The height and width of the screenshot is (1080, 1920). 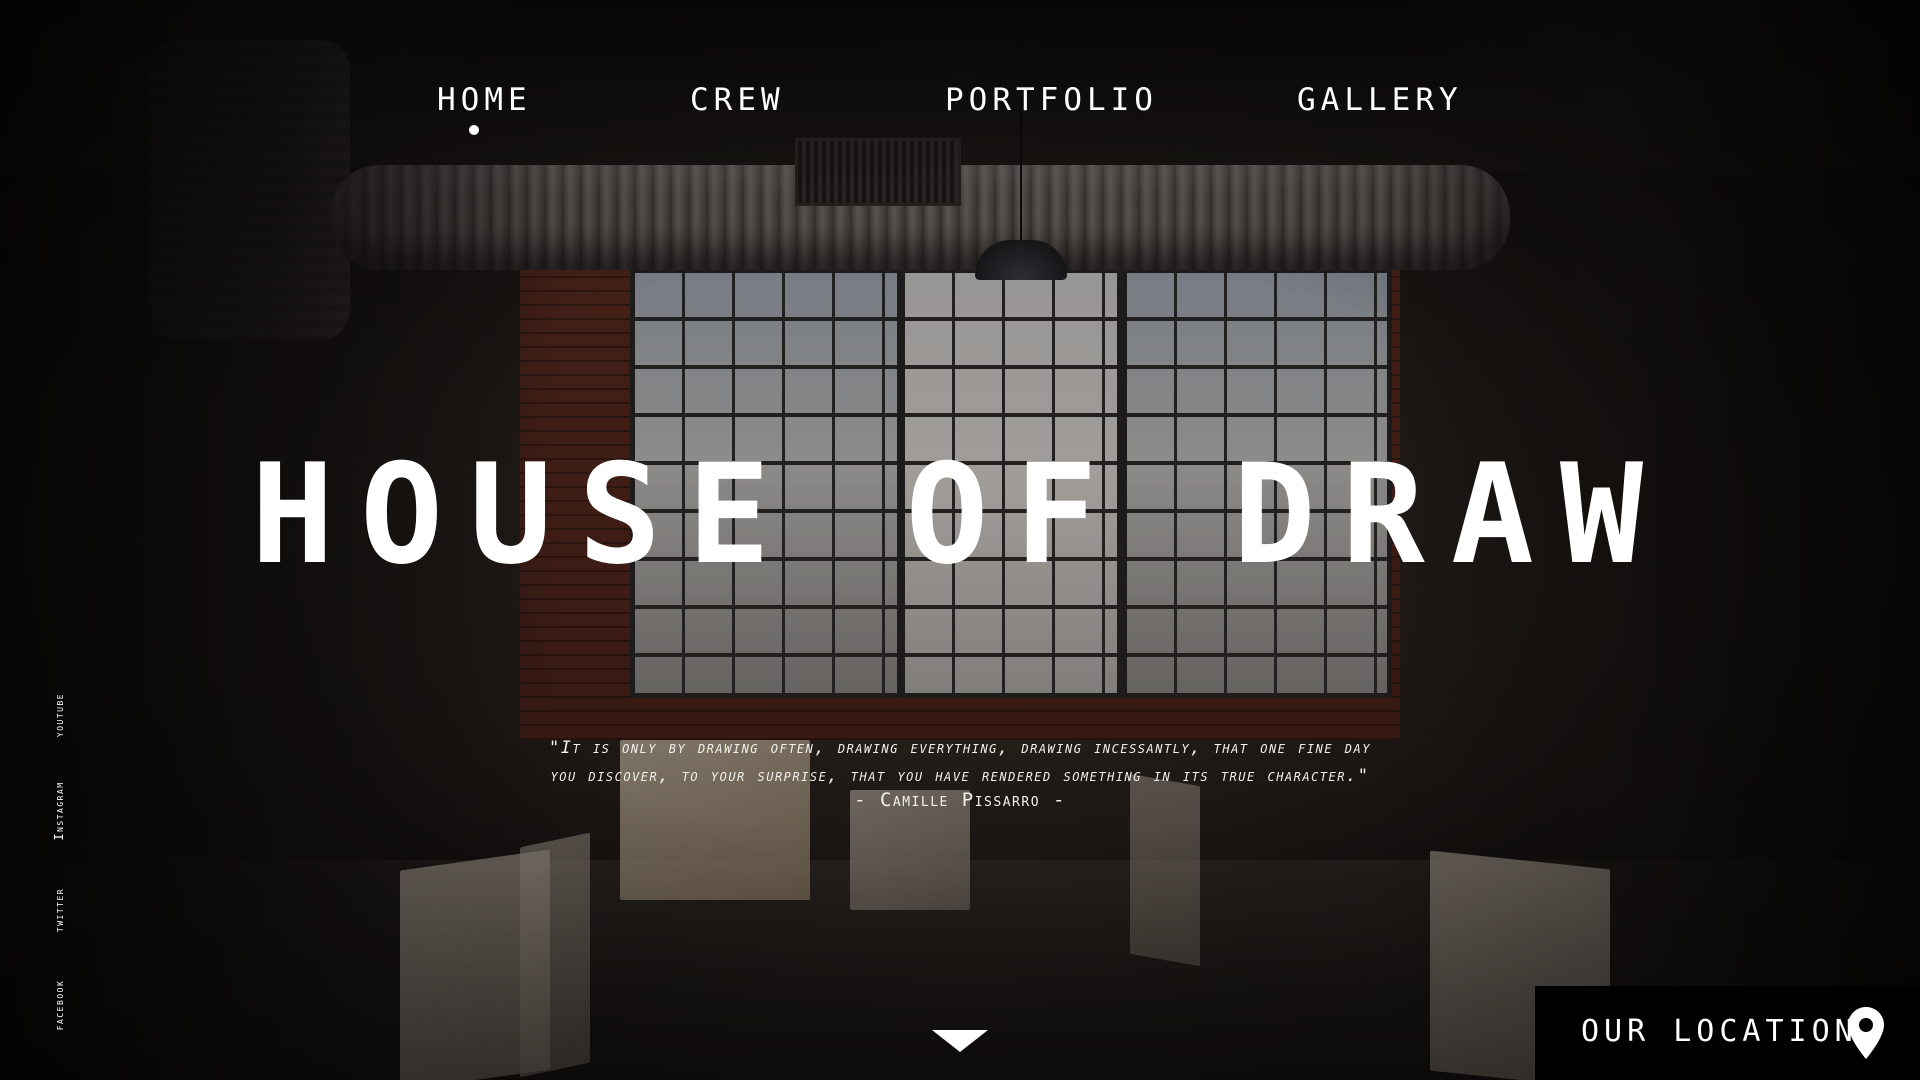 What do you see at coordinates (1719, 1031) in the screenshot?
I see `location-label: OUR LOCATION` at bounding box center [1719, 1031].